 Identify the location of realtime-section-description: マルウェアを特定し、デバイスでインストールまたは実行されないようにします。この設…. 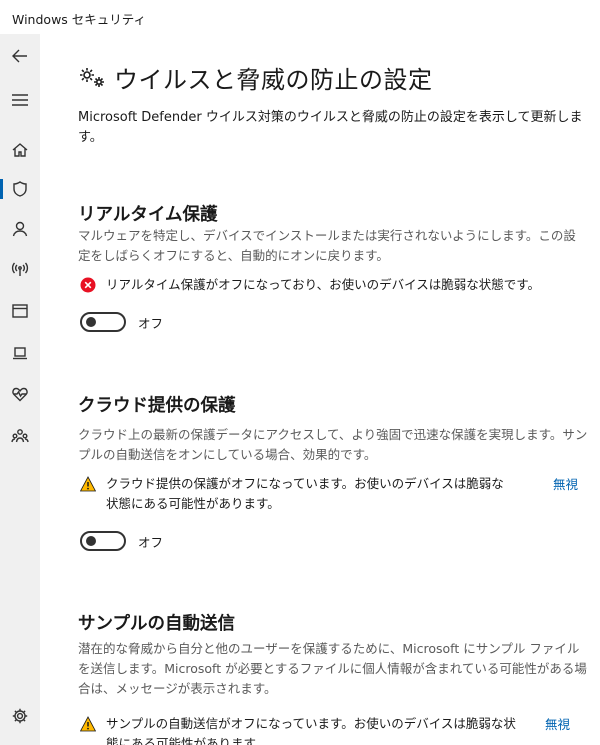
(327, 245).